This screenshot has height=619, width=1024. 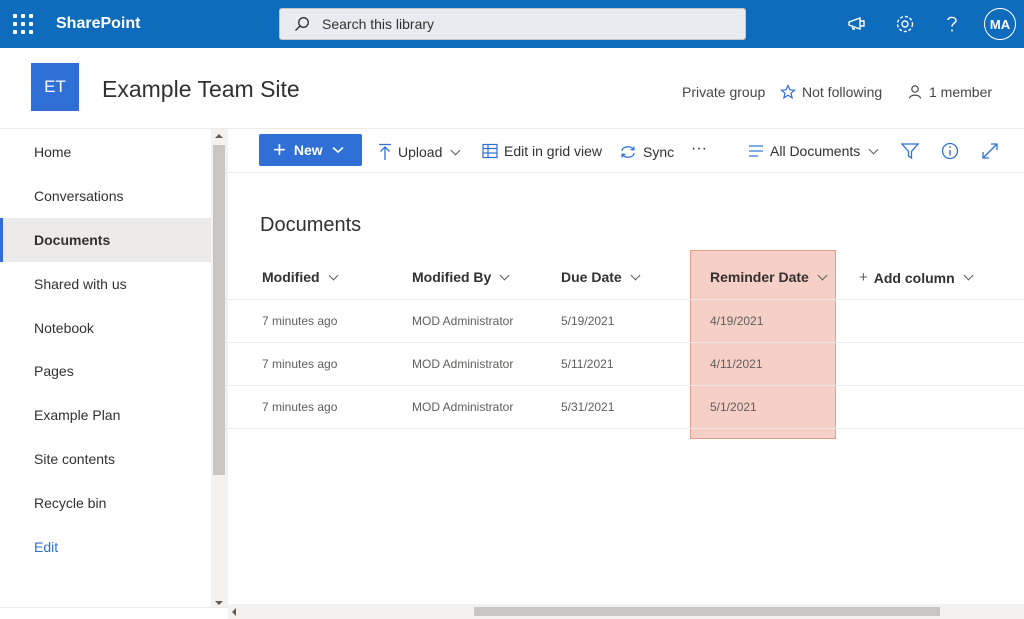 I want to click on follow-label: Not following, so click(x=842, y=92).